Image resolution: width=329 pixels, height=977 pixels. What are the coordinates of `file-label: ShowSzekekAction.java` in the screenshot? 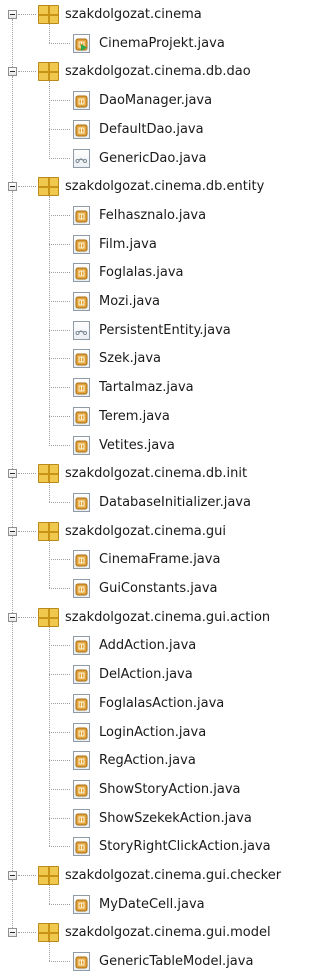 It's located at (175, 818).